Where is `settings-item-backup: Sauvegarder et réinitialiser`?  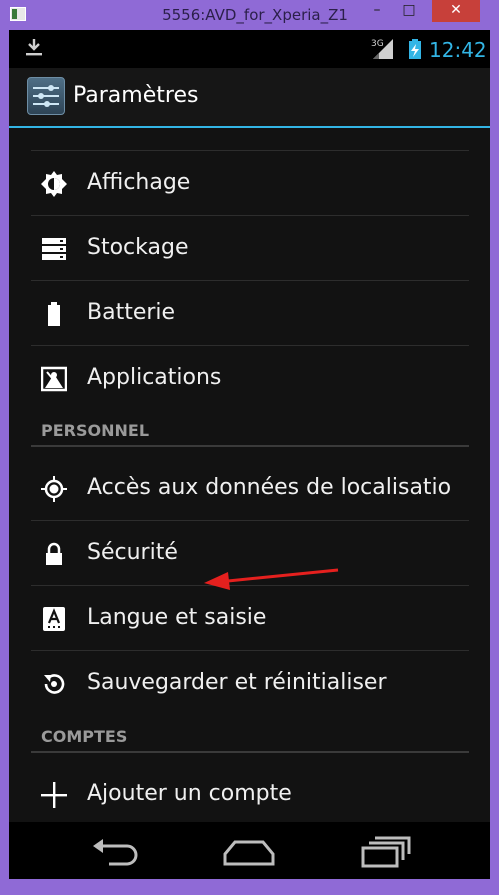
settings-item-backup: Sauvegarder et réinitialiser is located at coordinates (250, 683).